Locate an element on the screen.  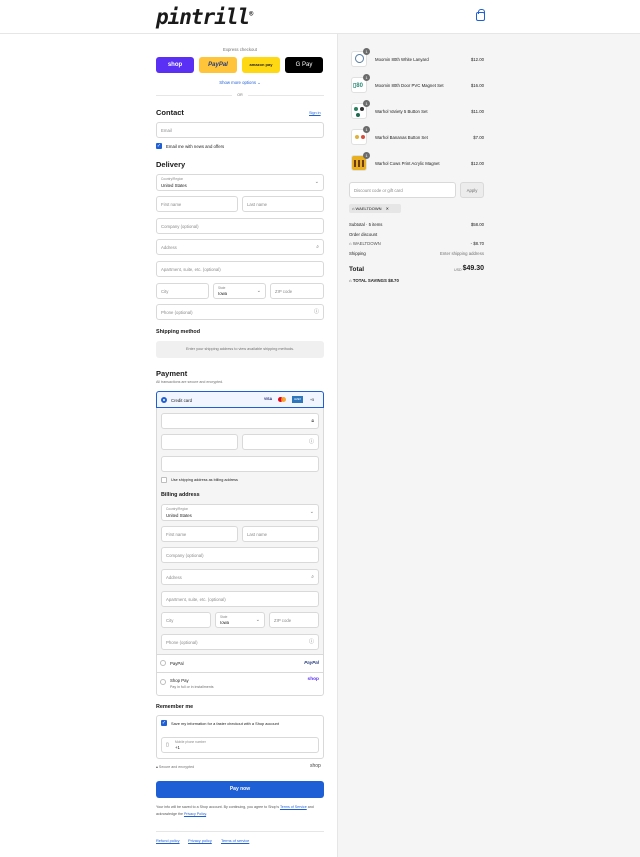
save-info-checkbox: ✓ is located at coordinates (164, 723).